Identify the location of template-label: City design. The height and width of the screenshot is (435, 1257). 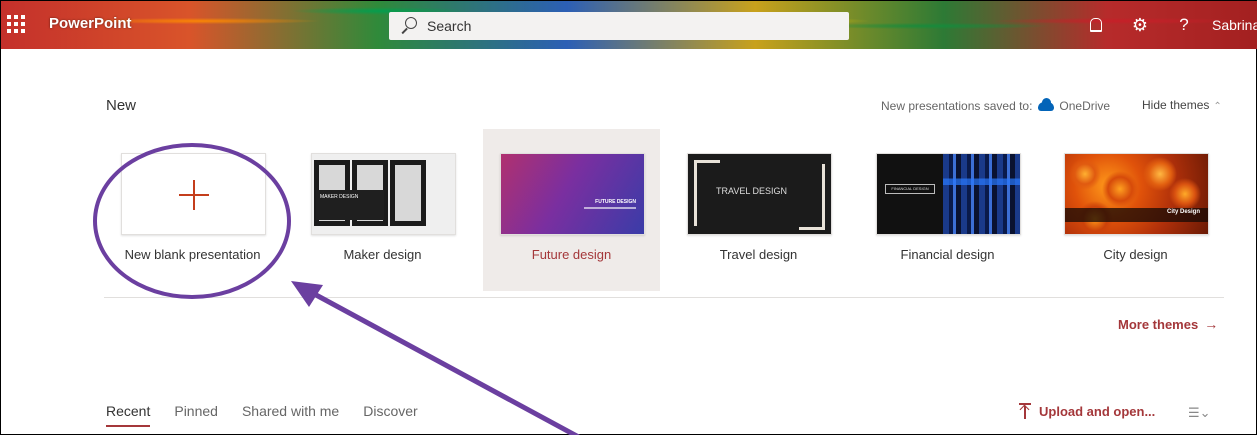
(1135, 254).